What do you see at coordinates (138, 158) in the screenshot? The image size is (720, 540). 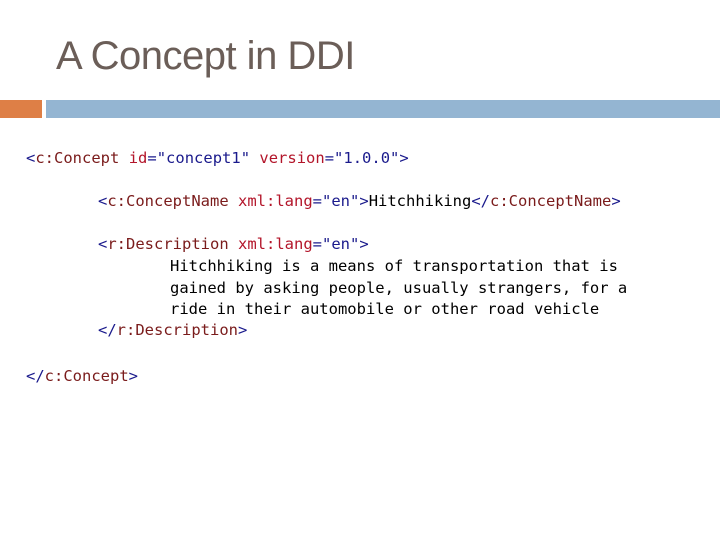 I see `attribute-name: id` at bounding box center [138, 158].